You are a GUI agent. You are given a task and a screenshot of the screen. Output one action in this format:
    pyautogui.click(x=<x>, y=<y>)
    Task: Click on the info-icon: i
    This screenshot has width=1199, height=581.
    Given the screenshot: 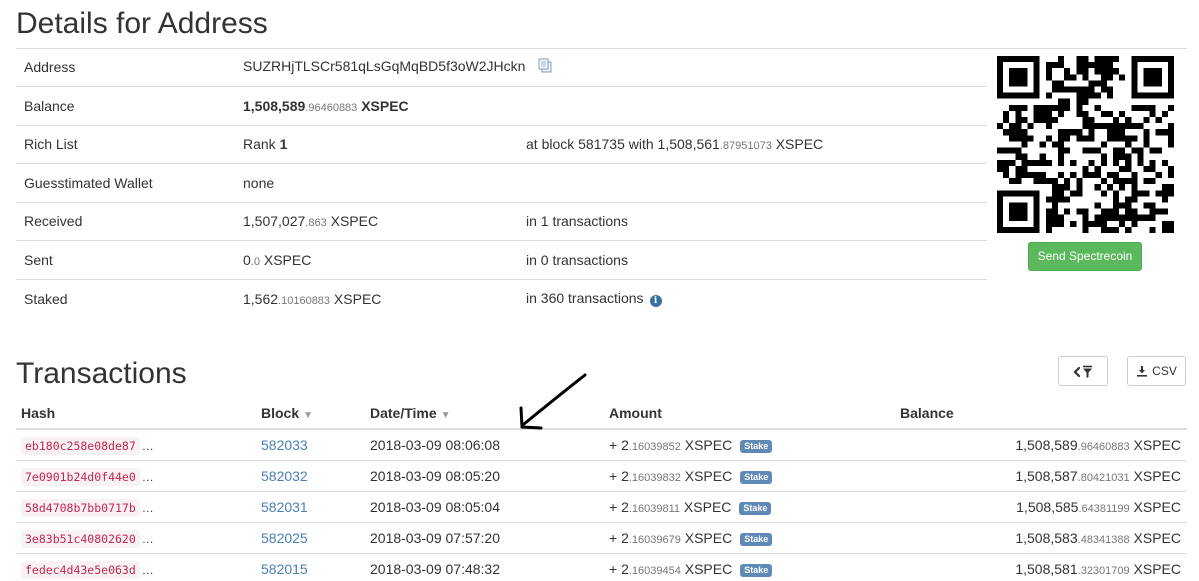 What is the action you would take?
    pyautogui.click(x=655, y=301)
    